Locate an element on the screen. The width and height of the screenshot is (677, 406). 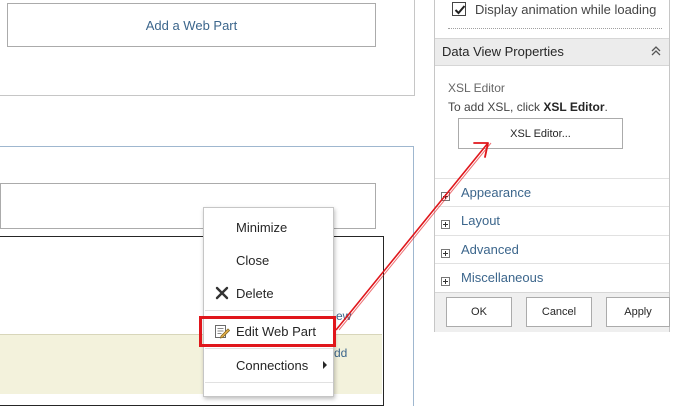
cancel-button-label: Cancel is located at coordinates (559, 312).